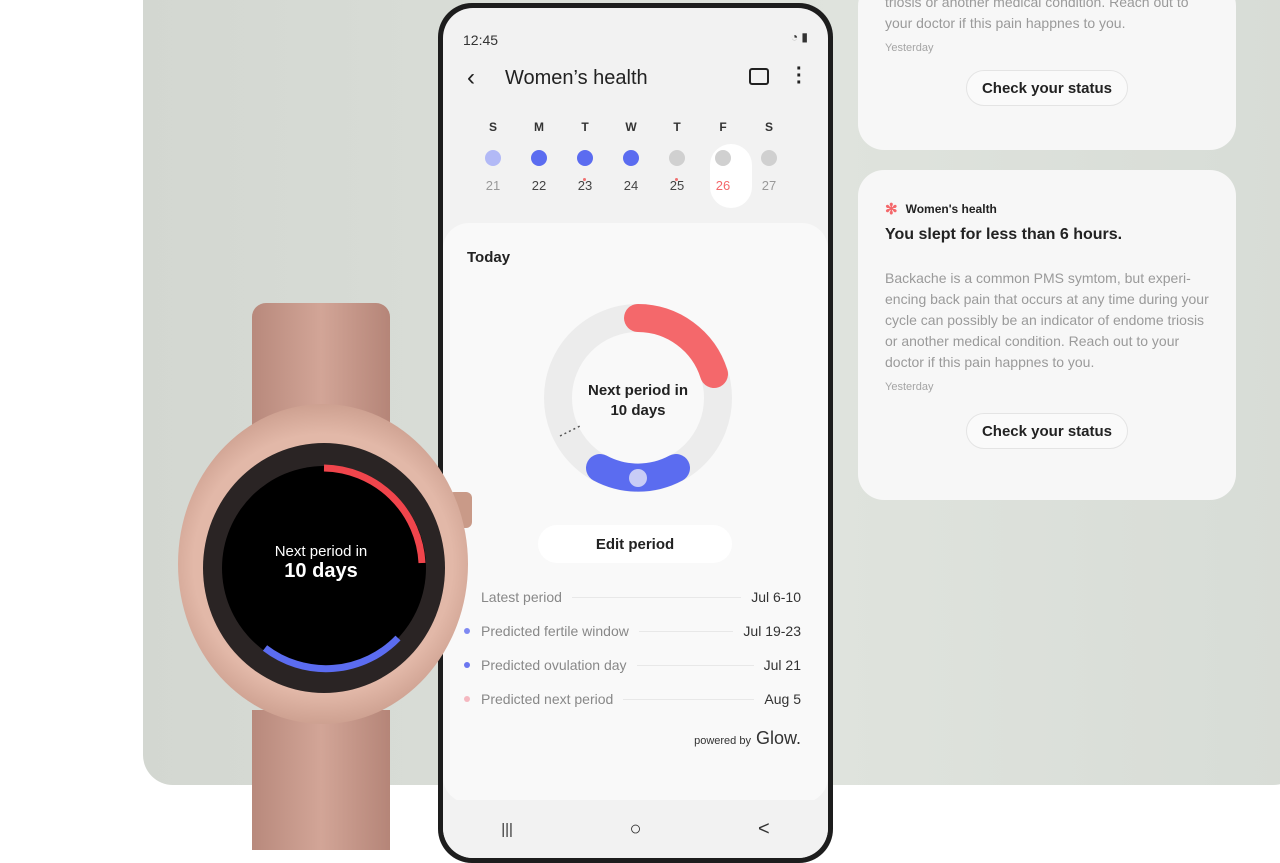  I want to click on row-label: Predicted fertile window, so click(555, 631).